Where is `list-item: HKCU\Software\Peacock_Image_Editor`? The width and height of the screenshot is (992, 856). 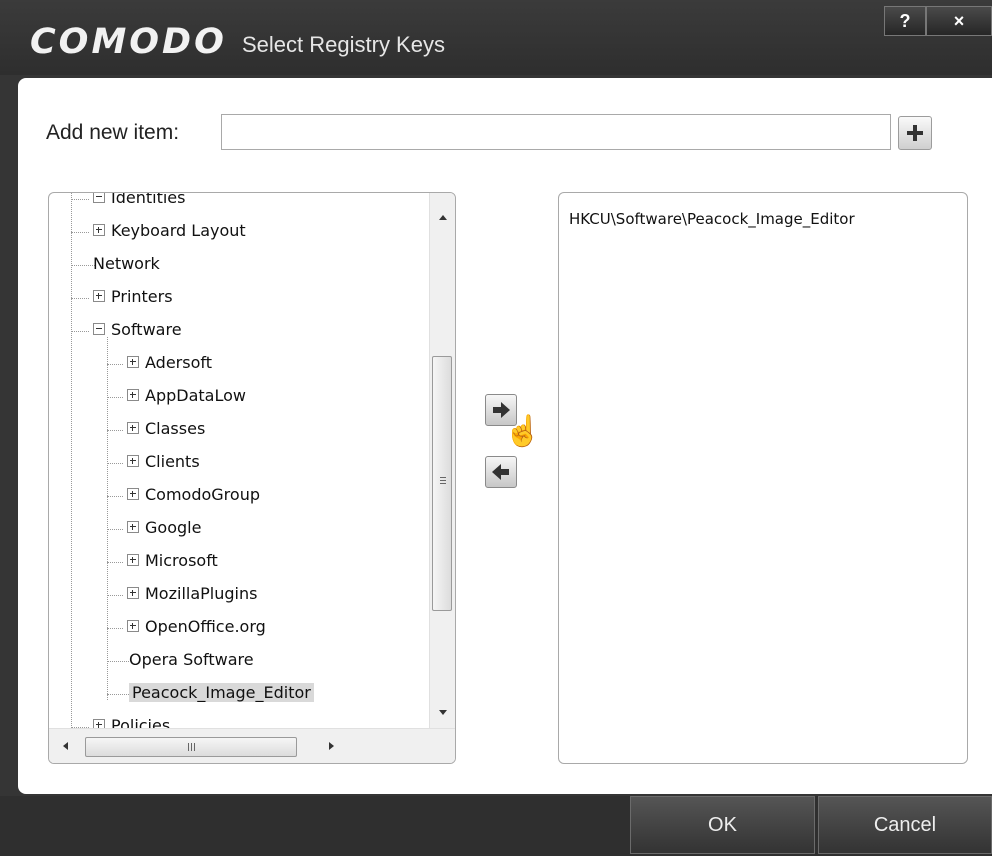
list-item: HKCU\Software\Peacock_Image_Editor is located at coordinates (712, 219).